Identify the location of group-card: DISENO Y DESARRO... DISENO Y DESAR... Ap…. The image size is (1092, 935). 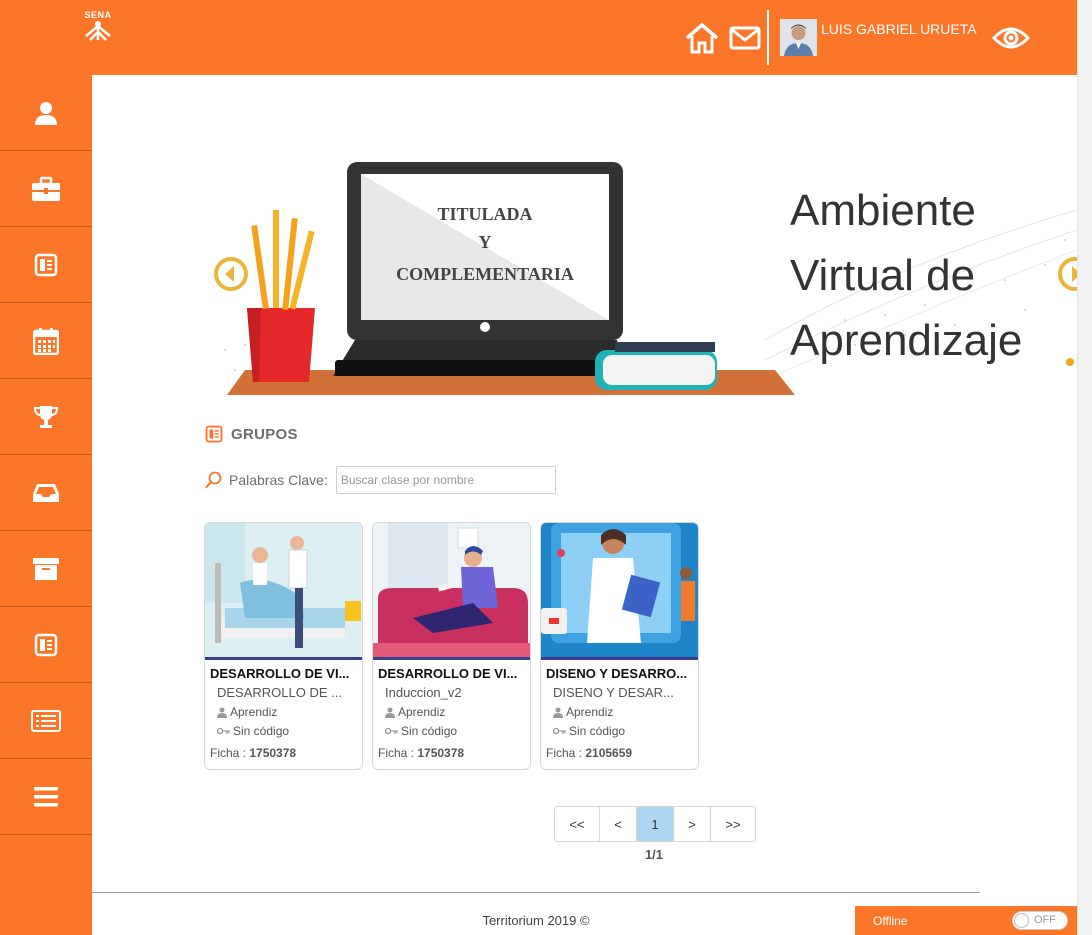
(619, 646).